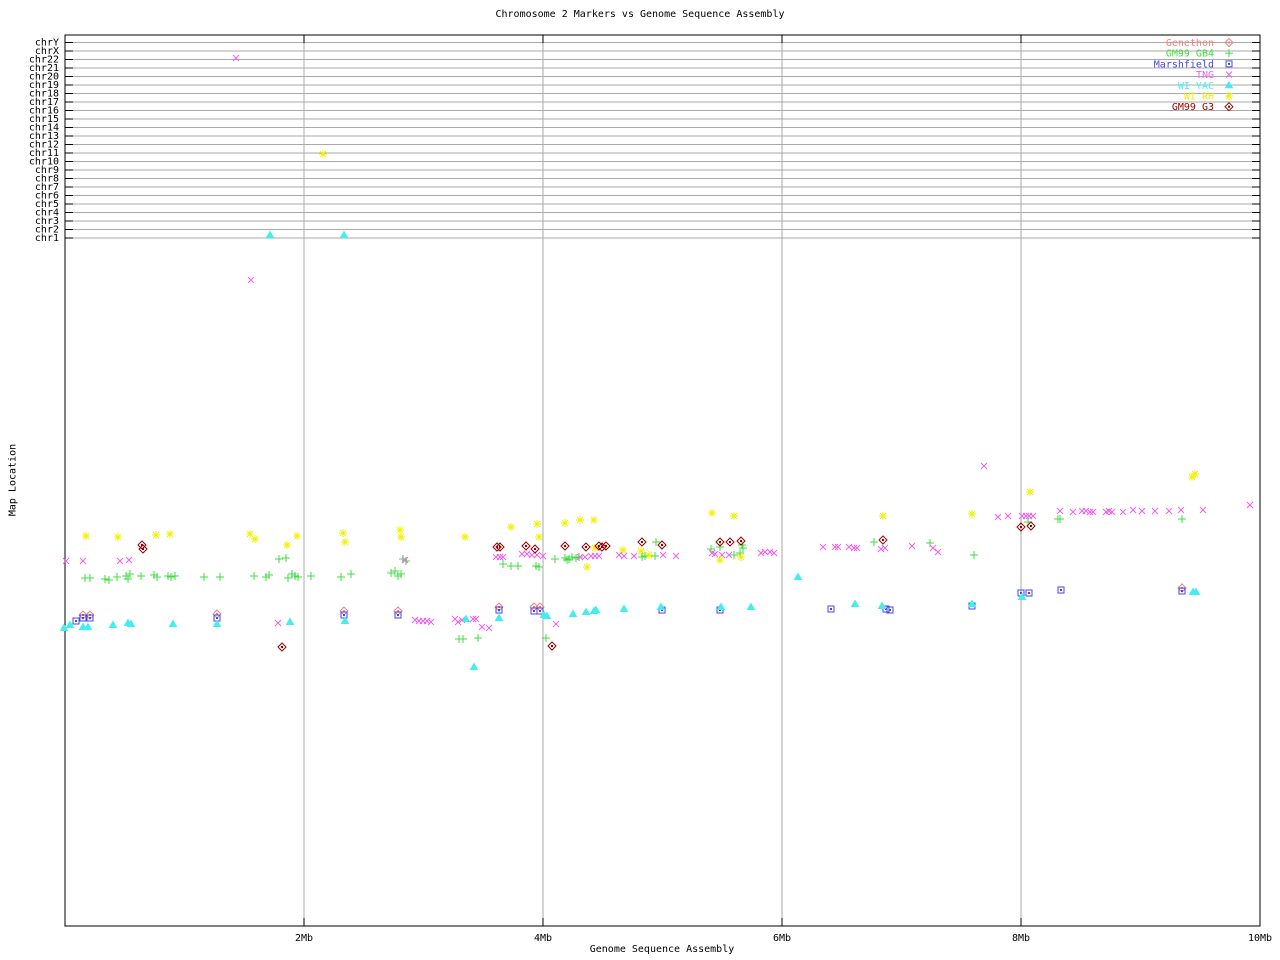  What do you see at coordinates (1196, 86) in the screenshot?
I see `legend-label: WI YAC` at bounding box center [1196, 86].